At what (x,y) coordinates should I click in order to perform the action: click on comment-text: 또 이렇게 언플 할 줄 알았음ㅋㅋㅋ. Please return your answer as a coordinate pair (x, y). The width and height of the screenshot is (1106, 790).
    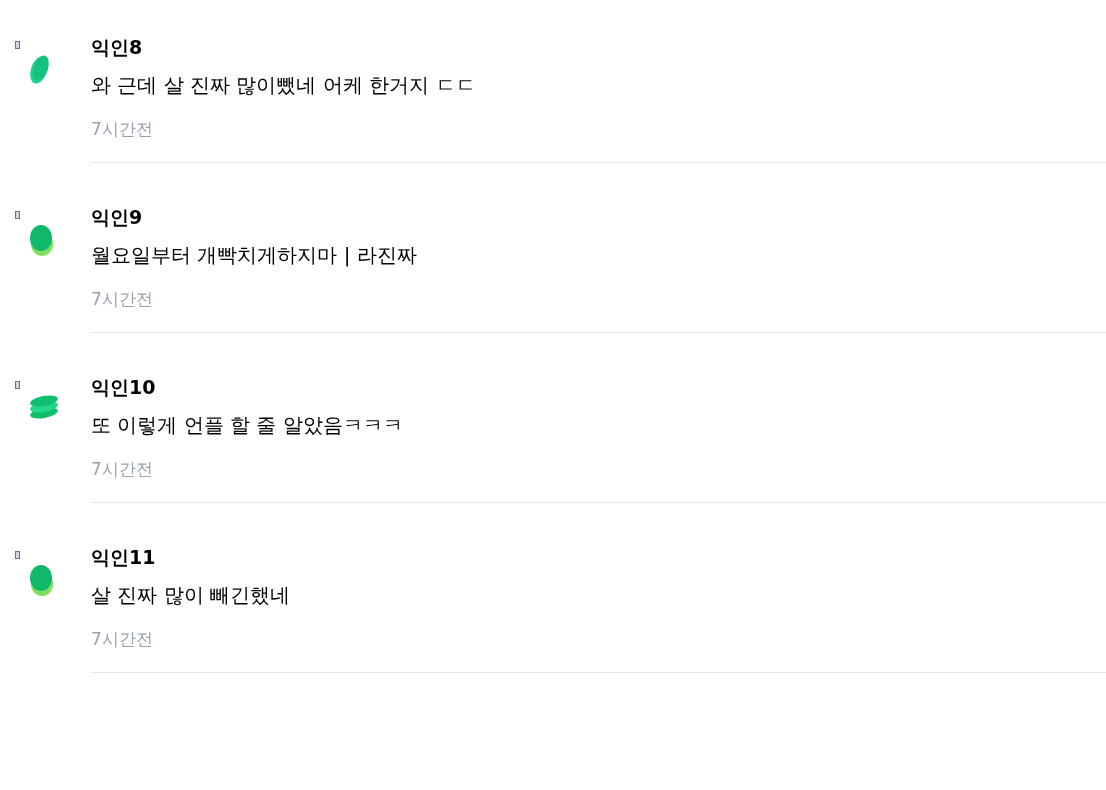
    Looking at the image, I should click on (247, 425).